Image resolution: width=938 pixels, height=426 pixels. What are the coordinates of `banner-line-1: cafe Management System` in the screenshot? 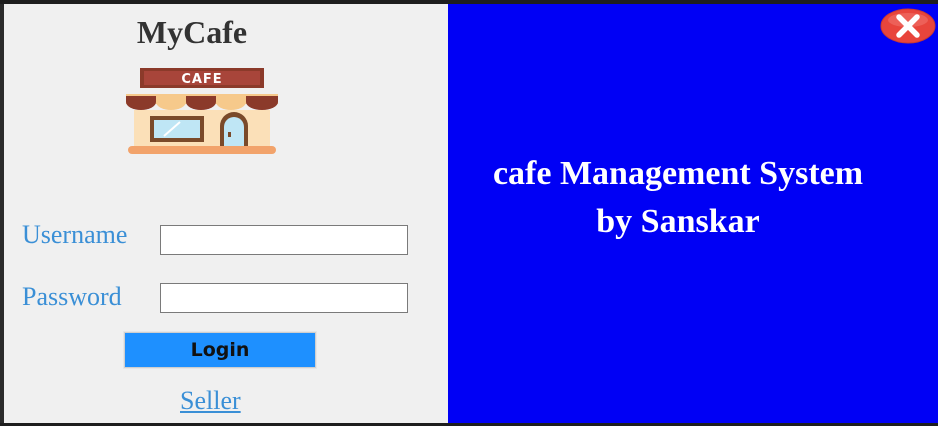 It's located at (678, 173).